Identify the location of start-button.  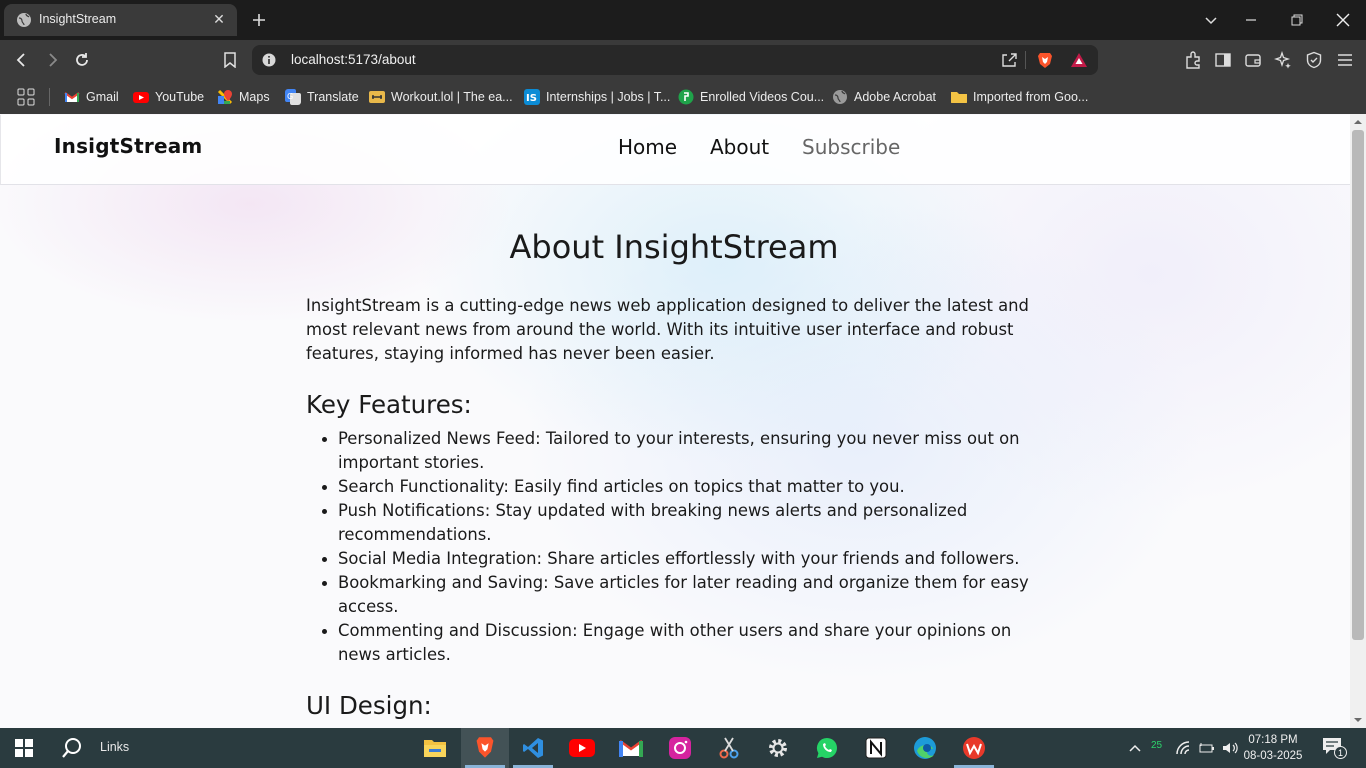
(24, 748).